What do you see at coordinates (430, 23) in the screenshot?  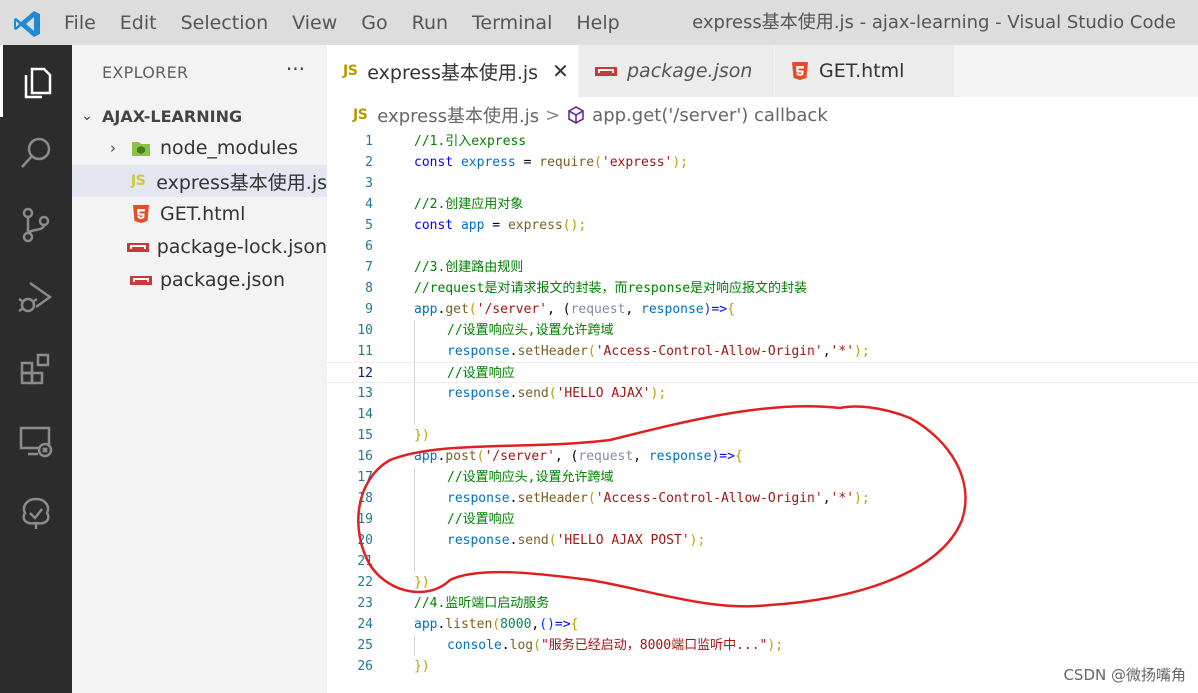 I see `menu-run: Run` at bounding box center [430, 23].